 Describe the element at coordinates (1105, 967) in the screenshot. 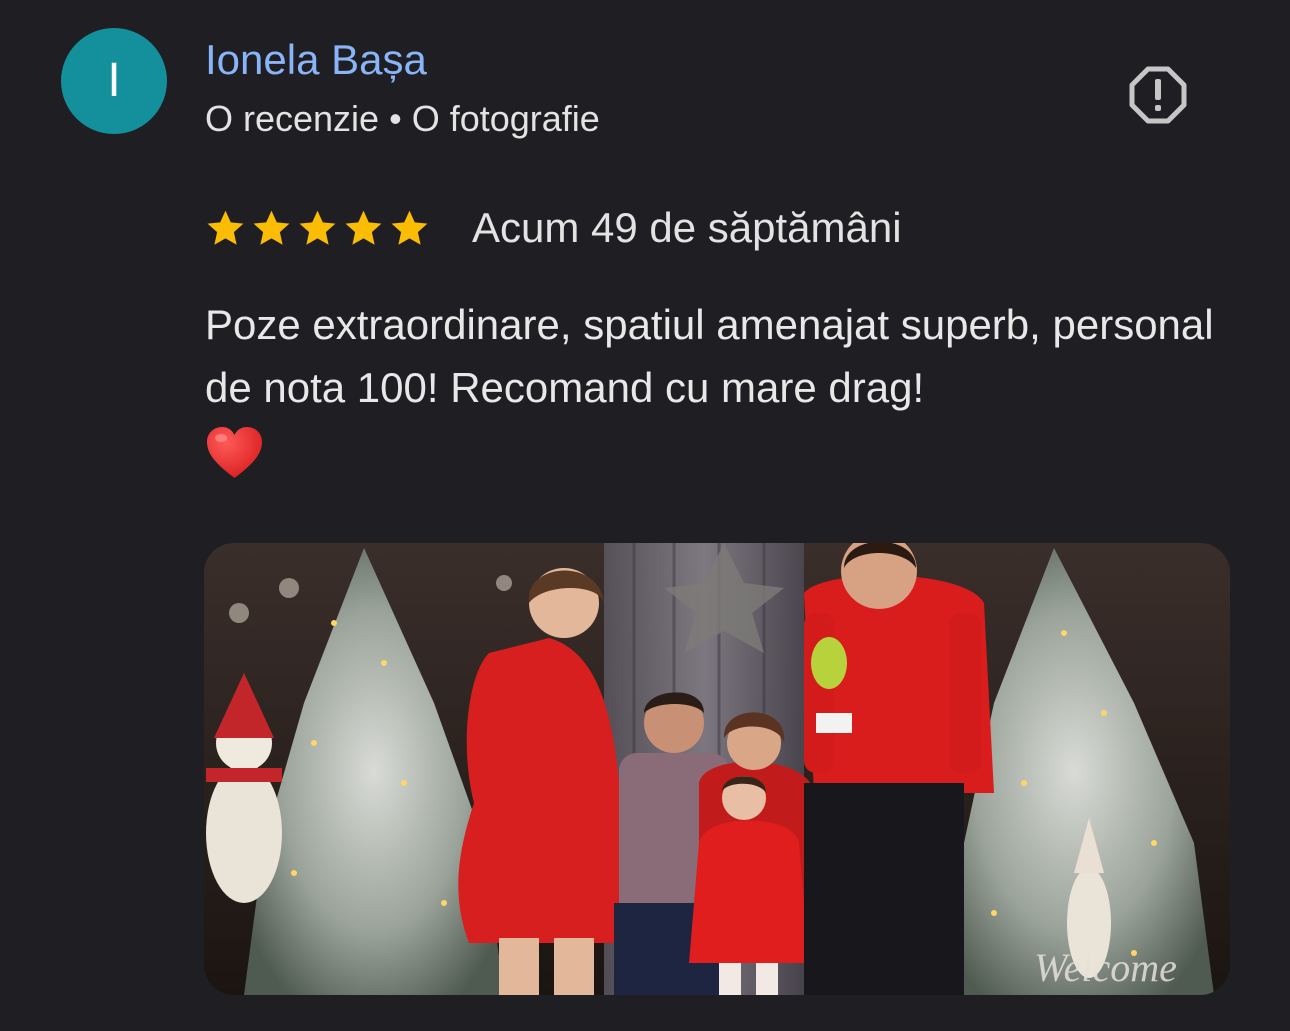

I see `photo-watermark: Welcome` at that location.